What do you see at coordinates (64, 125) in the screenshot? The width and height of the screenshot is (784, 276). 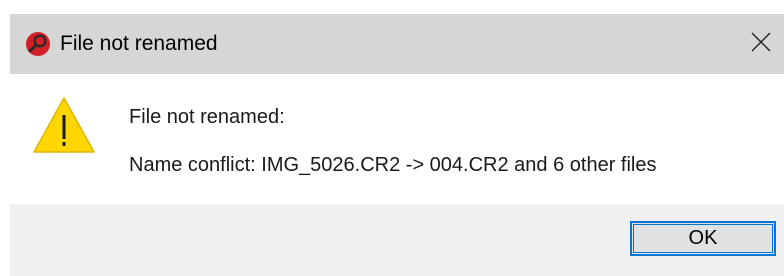 I see `warning-icon` at bounding box center [64, 125].